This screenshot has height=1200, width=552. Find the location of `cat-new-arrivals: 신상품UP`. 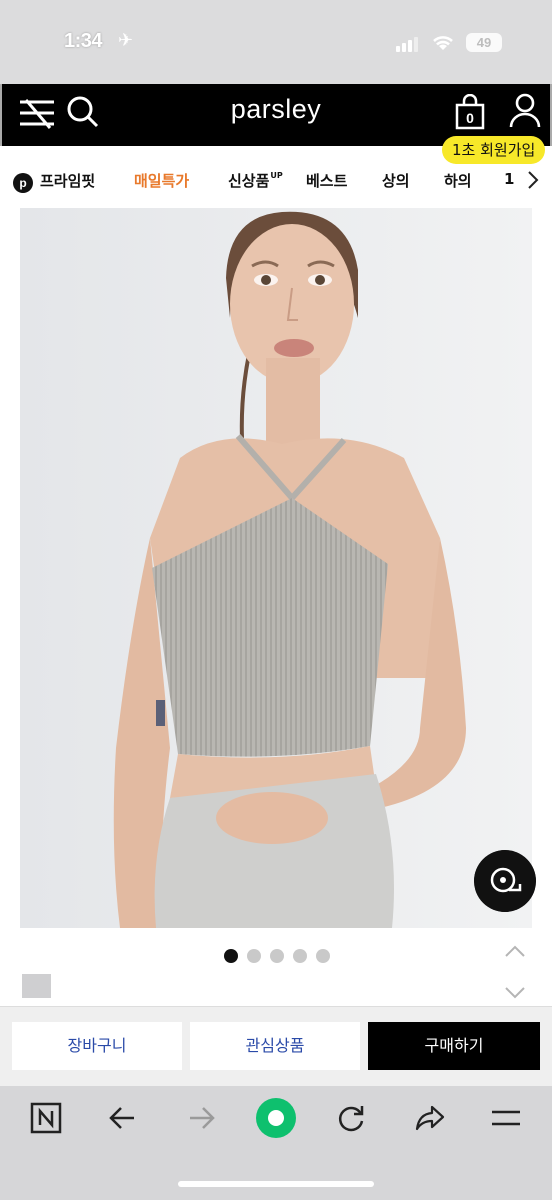

cat-new-arrivals: 신상품UP is located at coordinates (255, 180).